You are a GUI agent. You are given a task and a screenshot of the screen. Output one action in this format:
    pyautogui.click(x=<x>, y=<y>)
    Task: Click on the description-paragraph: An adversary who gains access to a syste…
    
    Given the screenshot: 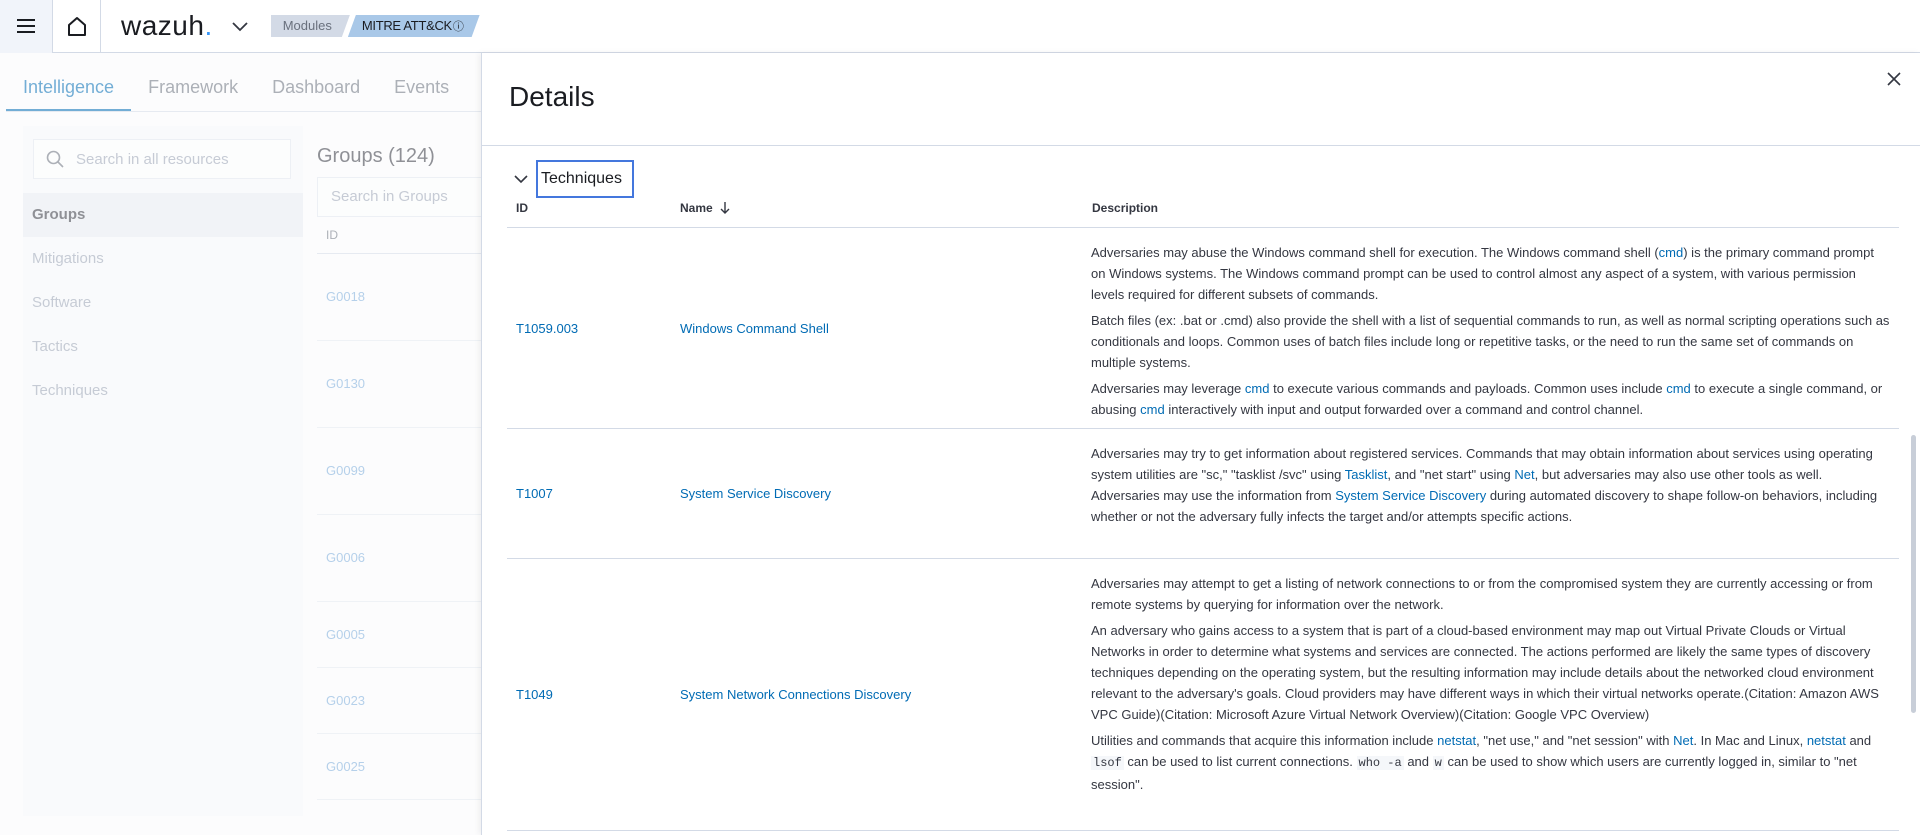 What is the action you would take?
    pyautogui.click(x=1491, y=672)
    